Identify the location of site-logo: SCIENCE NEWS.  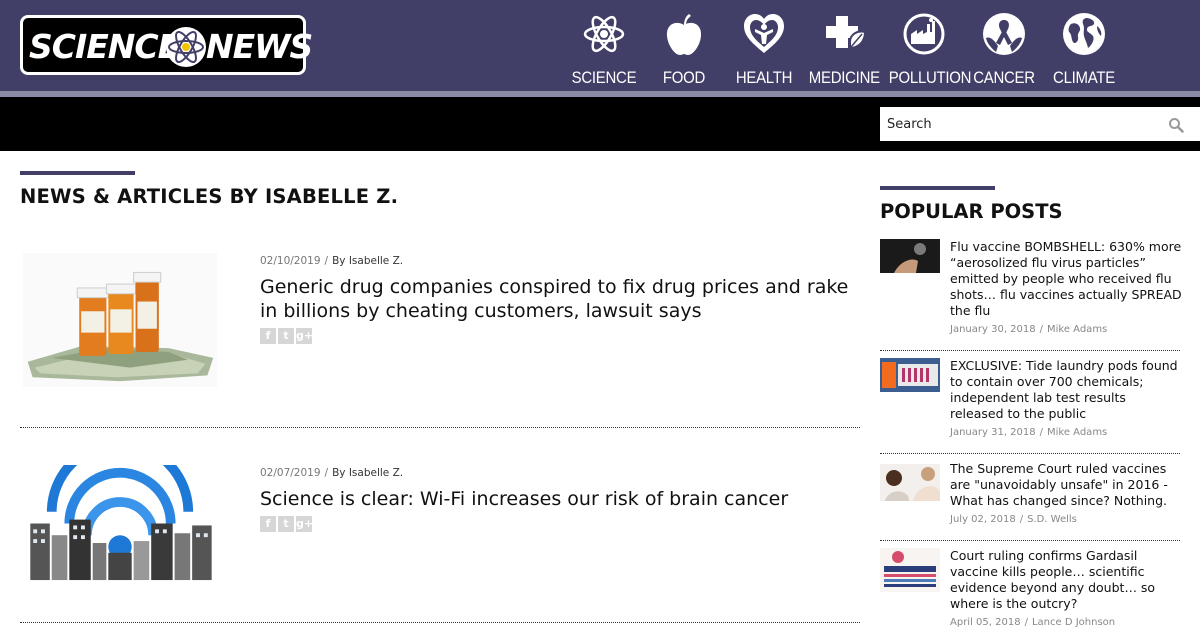
(166, 45).